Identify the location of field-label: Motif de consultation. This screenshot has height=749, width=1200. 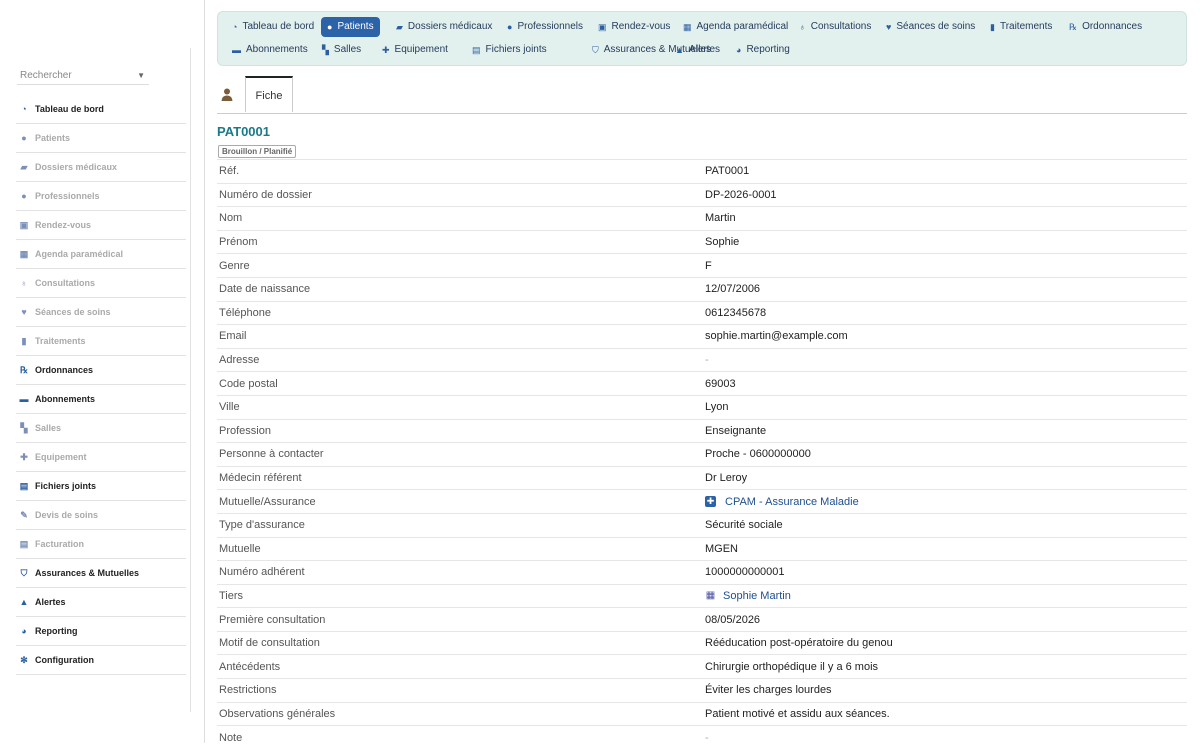
(269, 643).